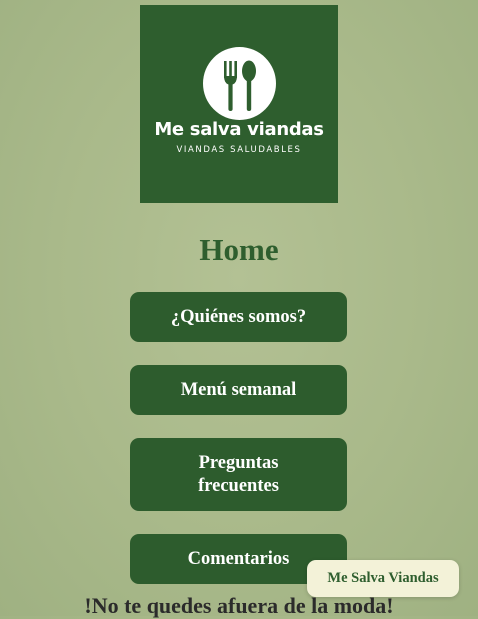 The width and height of the screenshot is (478, 619). Describe the element at coordinates (239, 150) in the screenshot. I see `logo-subtitle: VIANDAS SALUDABLES` at that location.